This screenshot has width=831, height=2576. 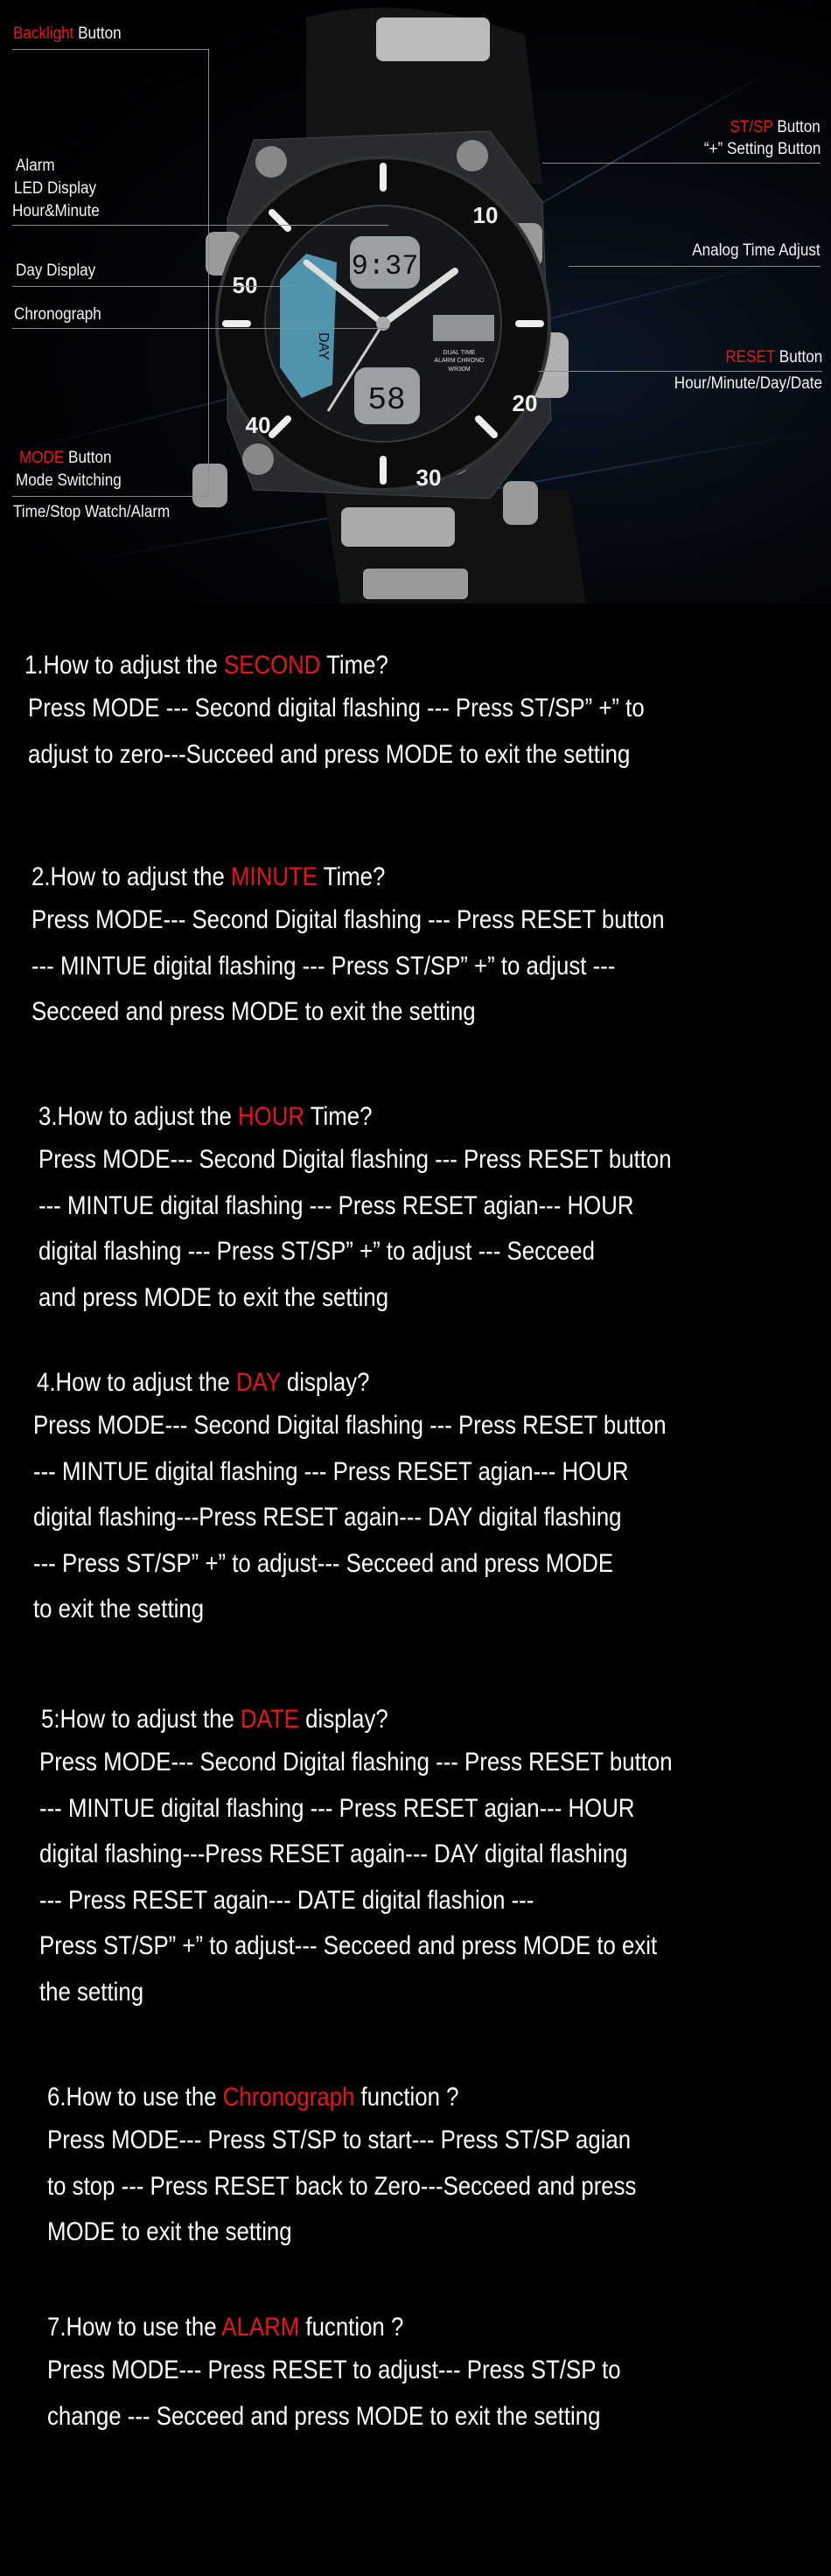 What do you see at coordinates (253, 2097) in the screenshot?
I see `section-heading: 6.How to use the Chronograph function ?` at bounding box center [253, 2097].